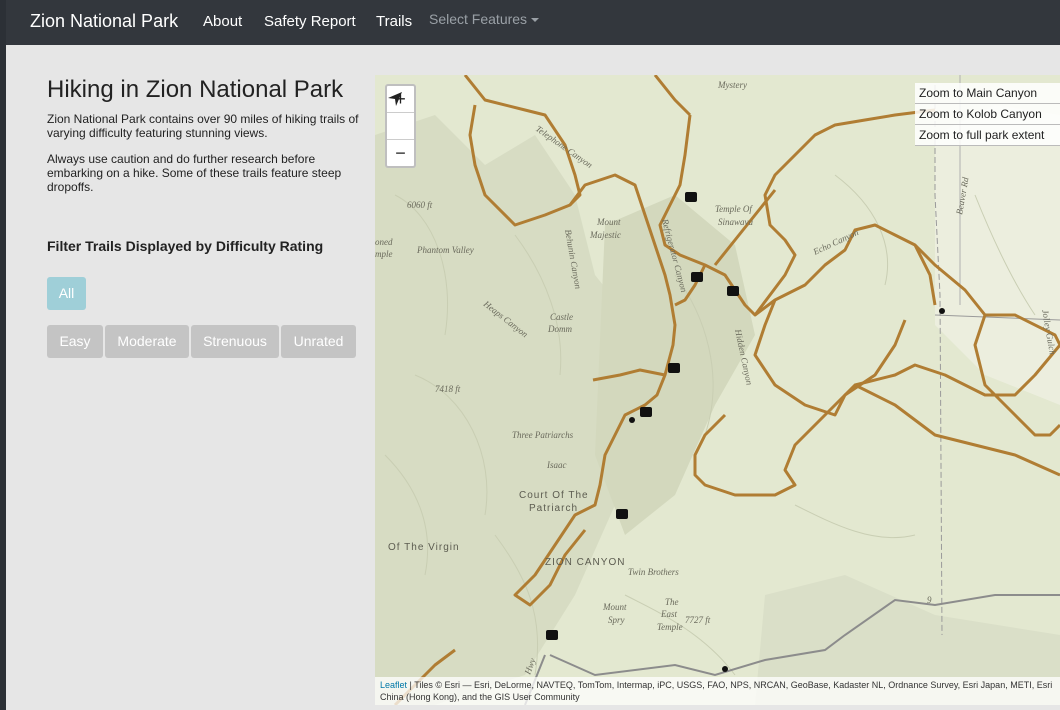 The height and width of the screenshot is (710, 1060). What do you see at coordinates (672, 602) in the screenshot?
I see `map-label: The` at bounding box center [672, 602].